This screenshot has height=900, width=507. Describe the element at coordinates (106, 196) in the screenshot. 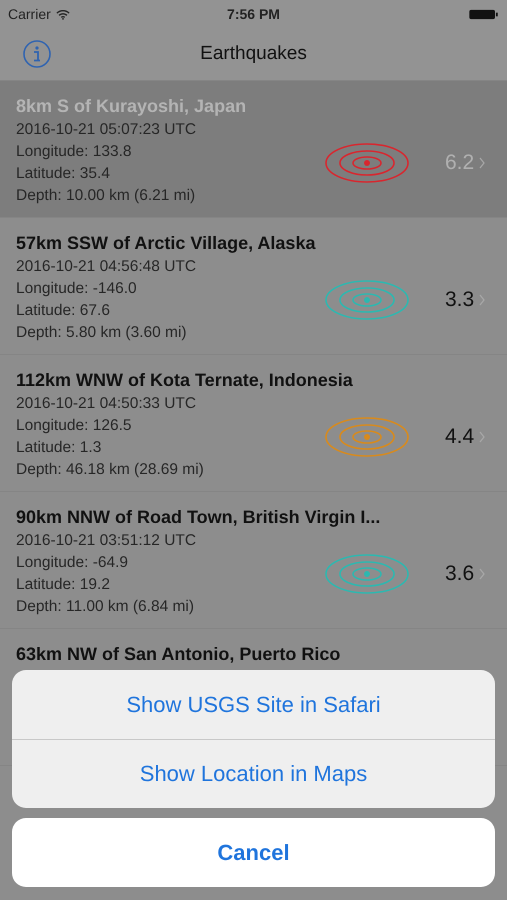

I see `depth-text: Depth: 10.00 km (6.21 mi)` at that location.